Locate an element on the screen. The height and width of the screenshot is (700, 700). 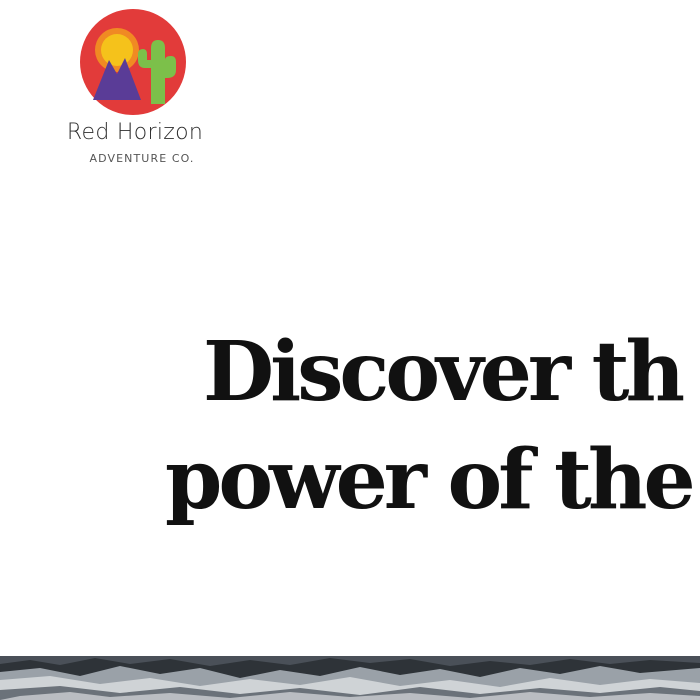
hero-heading-line-2: power of the is located at coordinates (430, 480).